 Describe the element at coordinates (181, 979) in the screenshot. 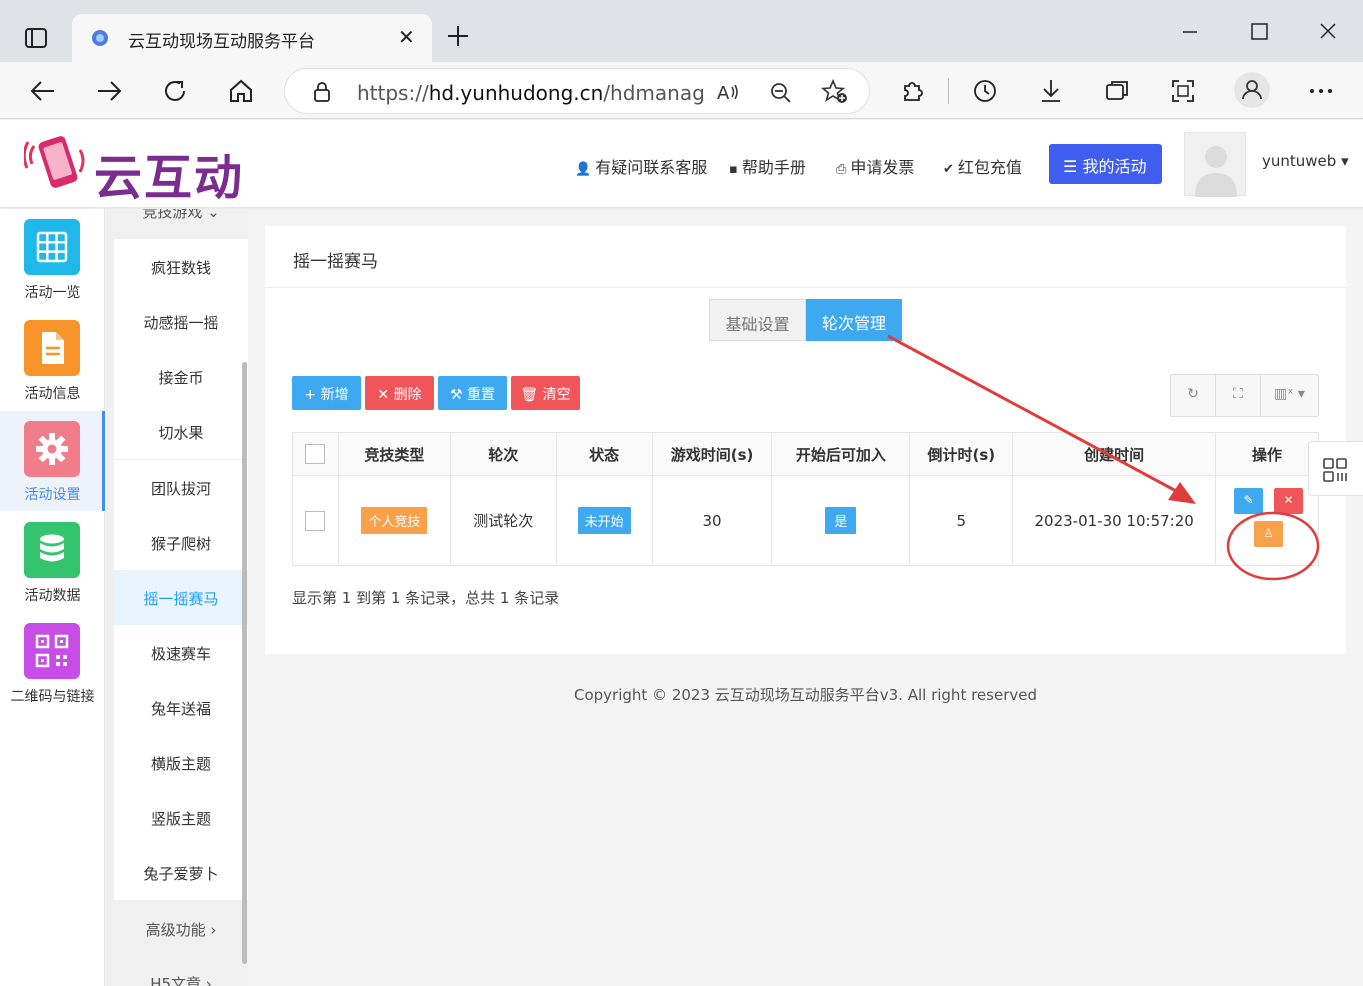

I see `submenu-group-h5: H5文章 ›` at that location.